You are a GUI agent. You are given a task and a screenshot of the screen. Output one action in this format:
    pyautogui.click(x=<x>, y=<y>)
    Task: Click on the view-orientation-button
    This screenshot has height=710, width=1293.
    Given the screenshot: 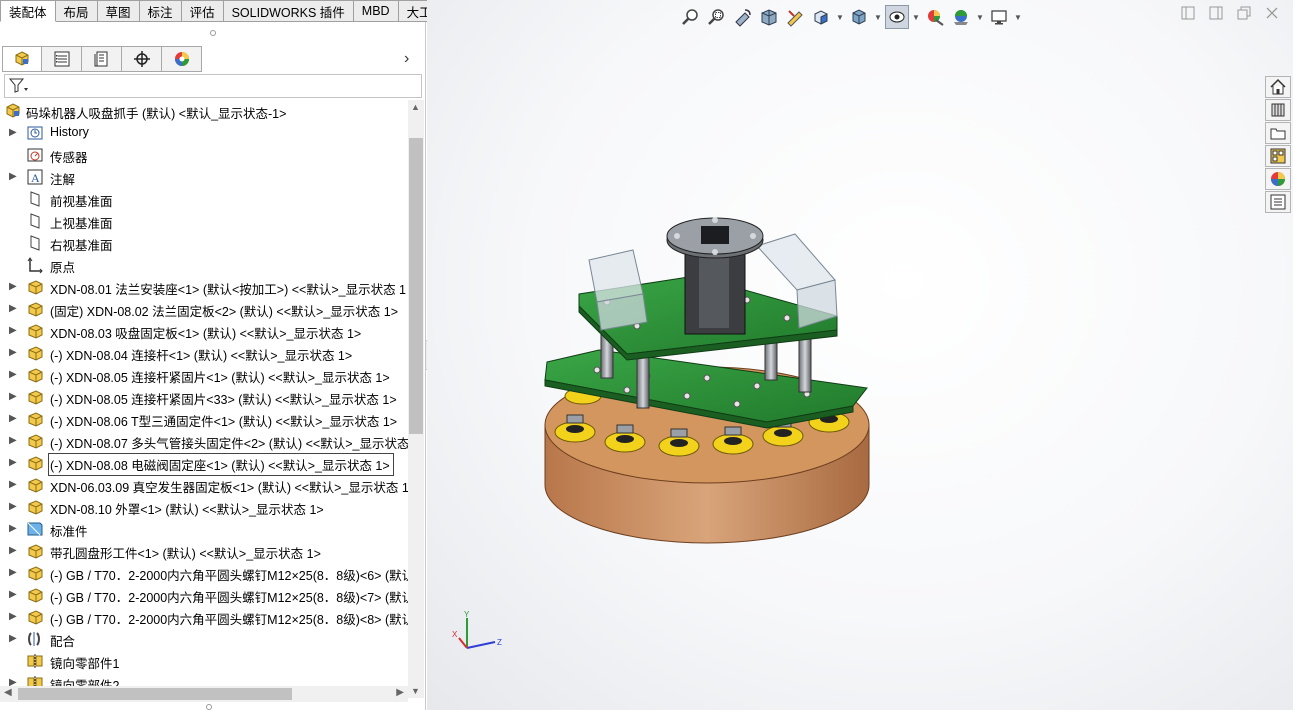 What is the action you would take?
    pyautogui.click(x=821, y=17)
    